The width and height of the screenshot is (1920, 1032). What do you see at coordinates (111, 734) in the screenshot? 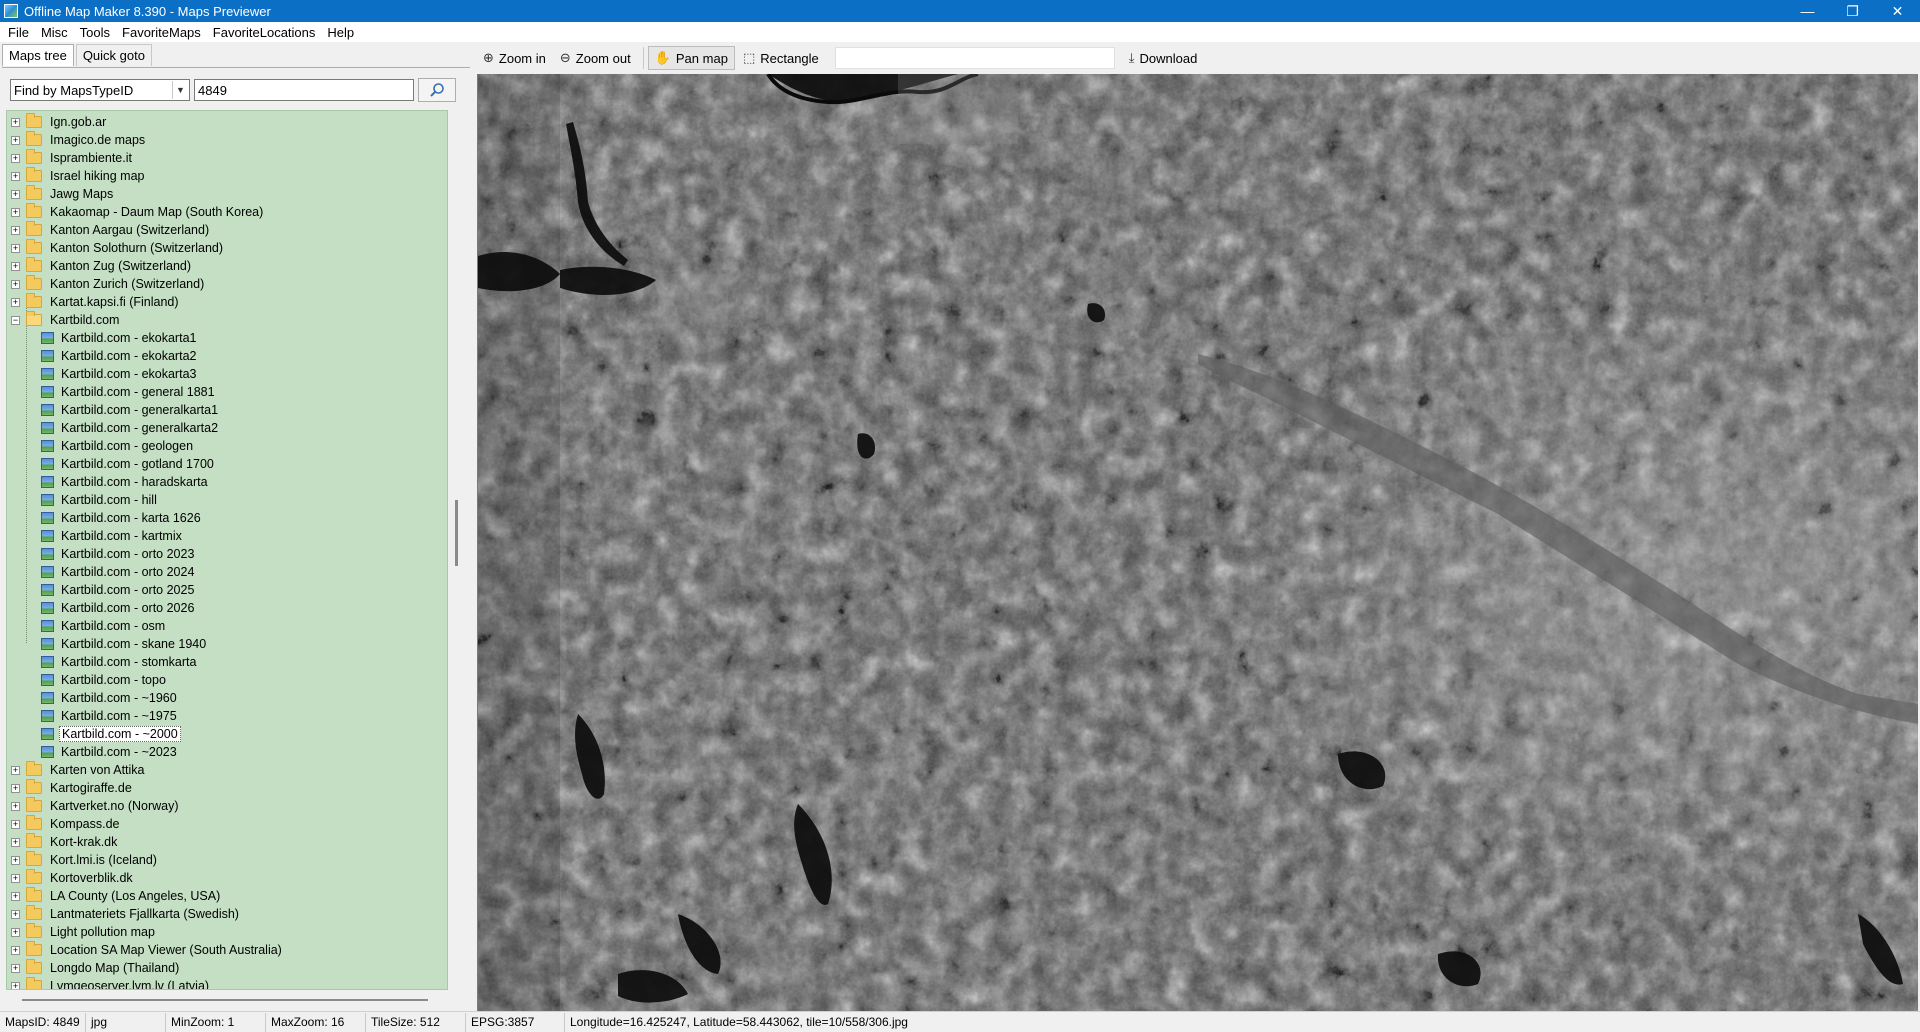
I see `tree-map-node: Kartbild.com - ~2000` at bounding box center [111, 734].